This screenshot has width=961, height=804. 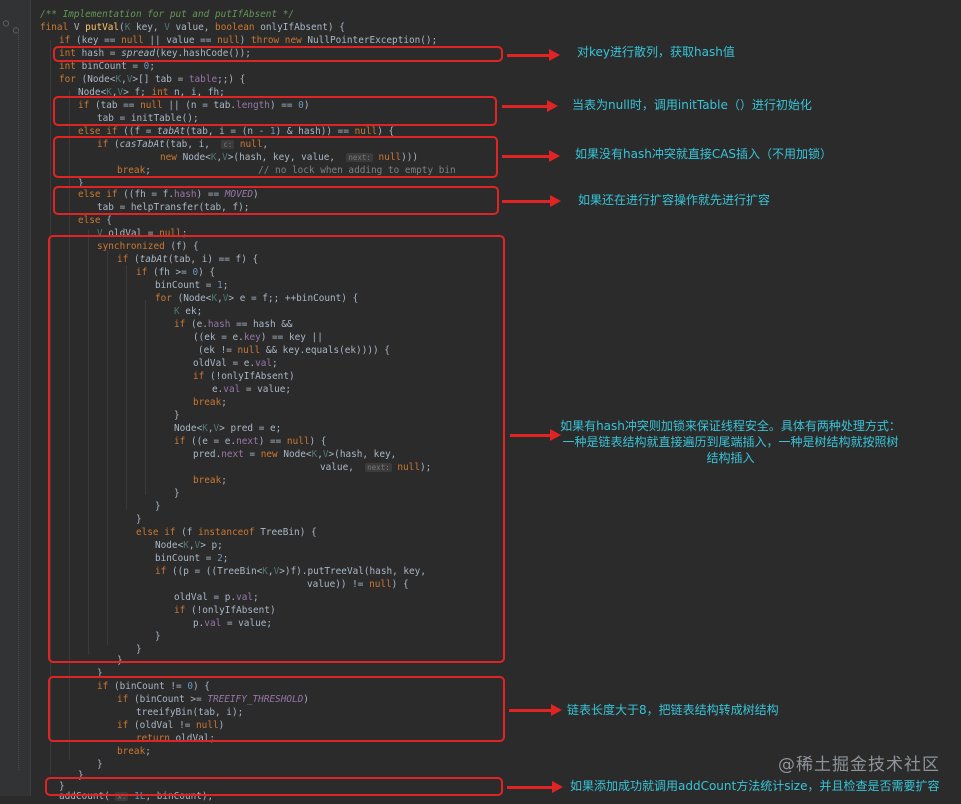 I want to click on annotation-init-table: 当表为null时，调用initTable（）进行初始化, so click(x=692, y=105).